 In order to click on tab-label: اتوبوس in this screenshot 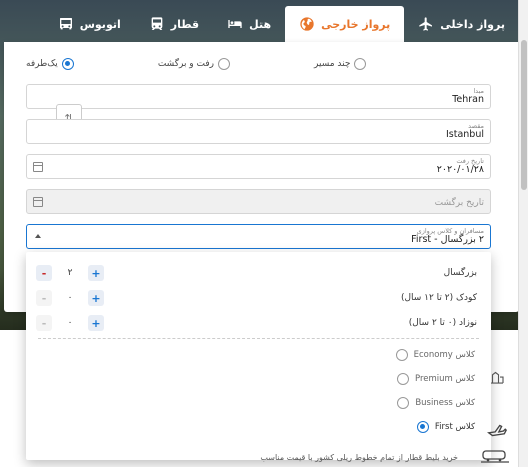, I will do `click(100, 24)`.